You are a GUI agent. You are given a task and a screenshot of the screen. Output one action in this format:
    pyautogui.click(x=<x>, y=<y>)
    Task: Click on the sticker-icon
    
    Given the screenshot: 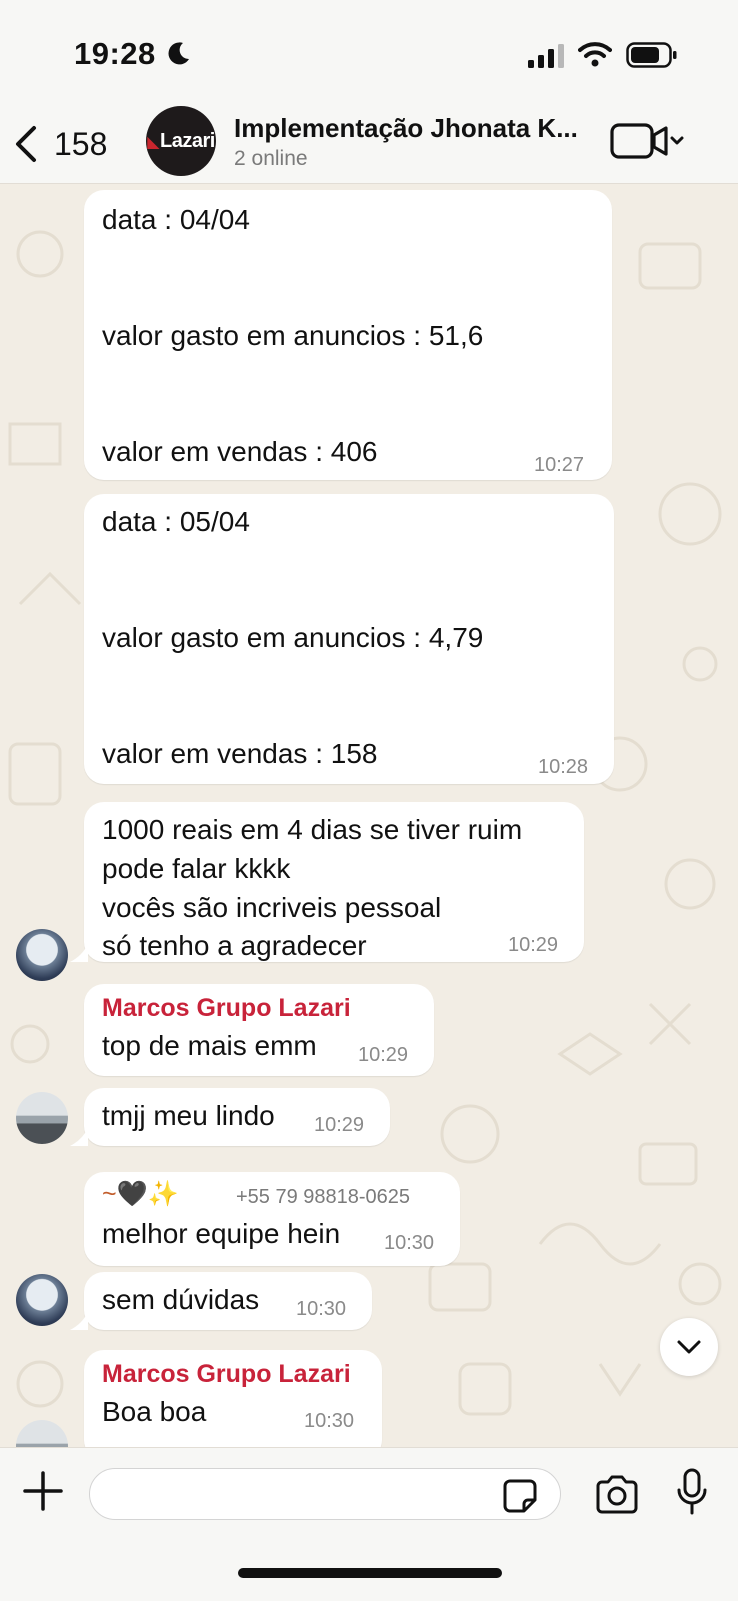 What is the action you would take?
    pyautogui.click(x=520, y=1496)
    